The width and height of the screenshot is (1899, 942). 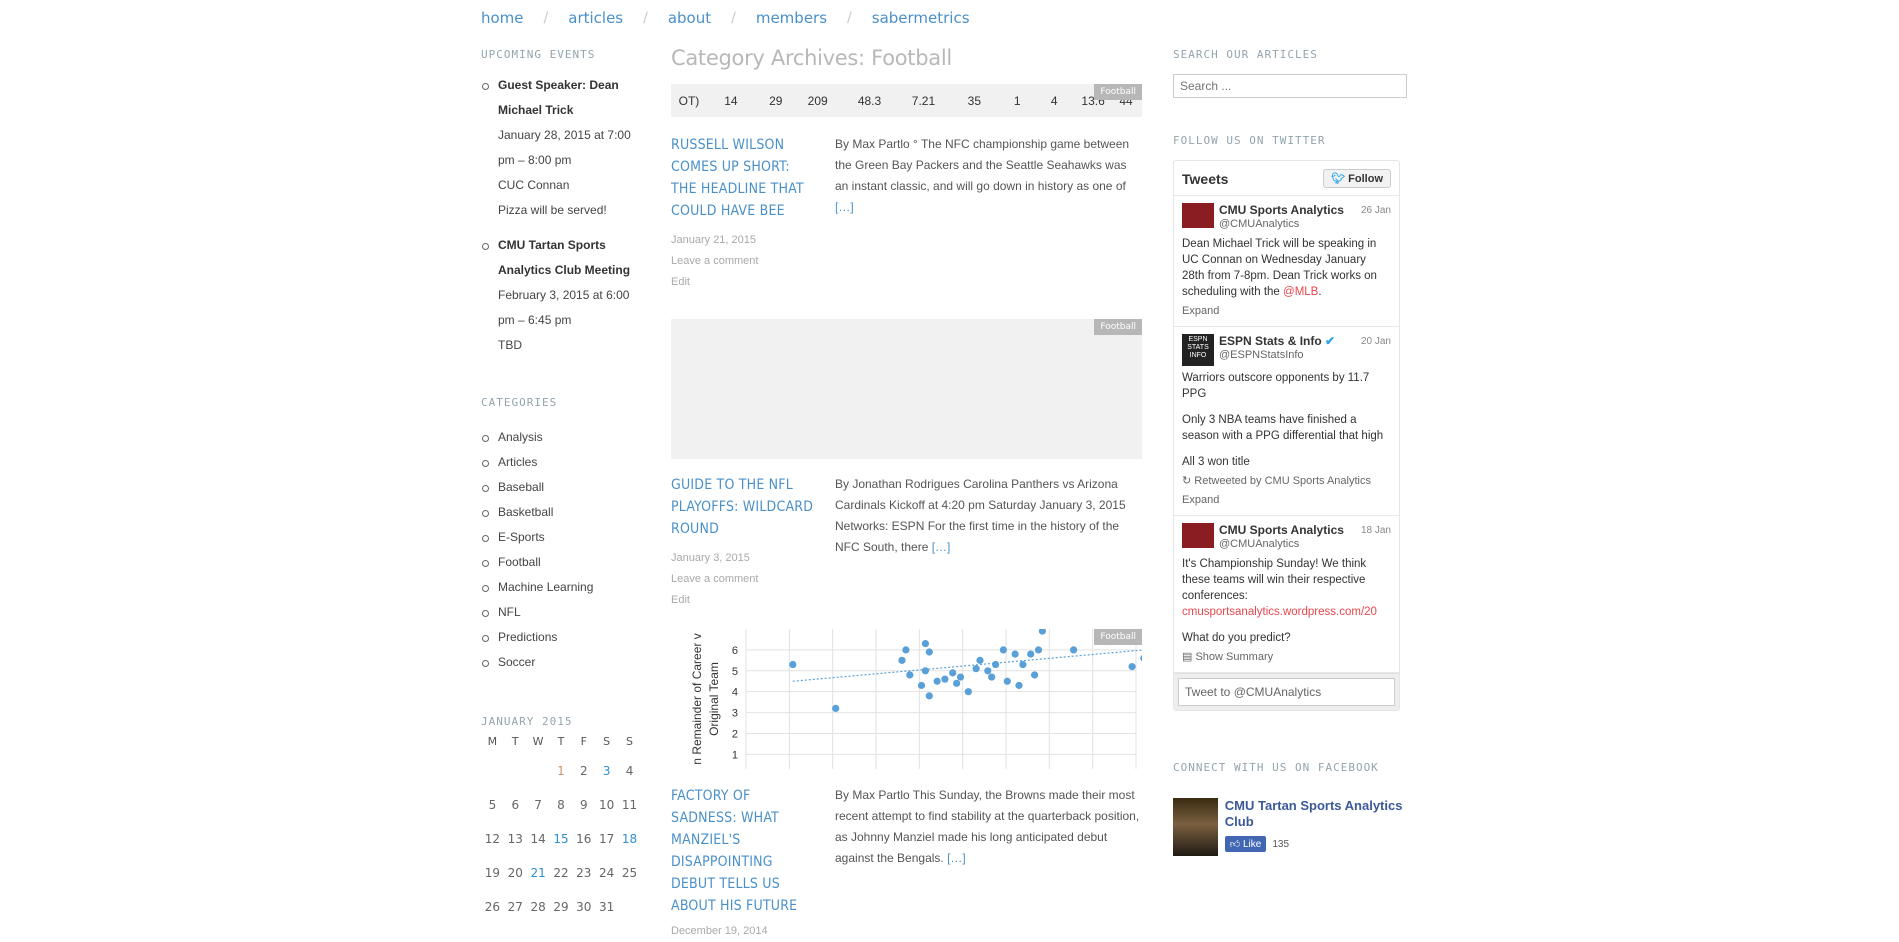 I want to click on twitter-follow-button: 🐦︎ Follow, so click(x=1357, y=178).